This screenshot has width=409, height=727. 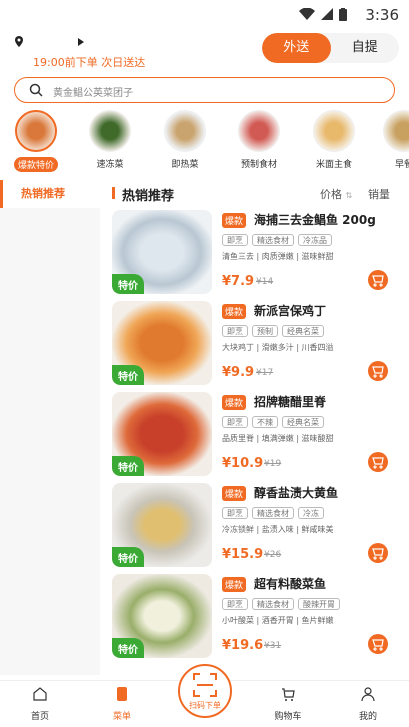 What do you see at coordinates (327, 14) in the screenshot?
I see `signal-icon` at bounding box center [327, 14].